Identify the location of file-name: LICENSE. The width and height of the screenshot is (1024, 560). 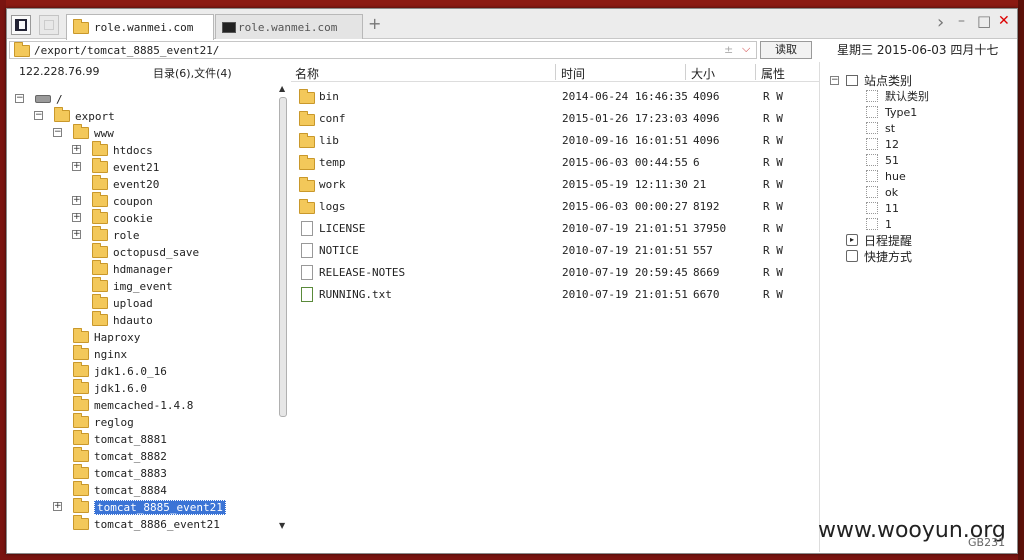
(342, 228).